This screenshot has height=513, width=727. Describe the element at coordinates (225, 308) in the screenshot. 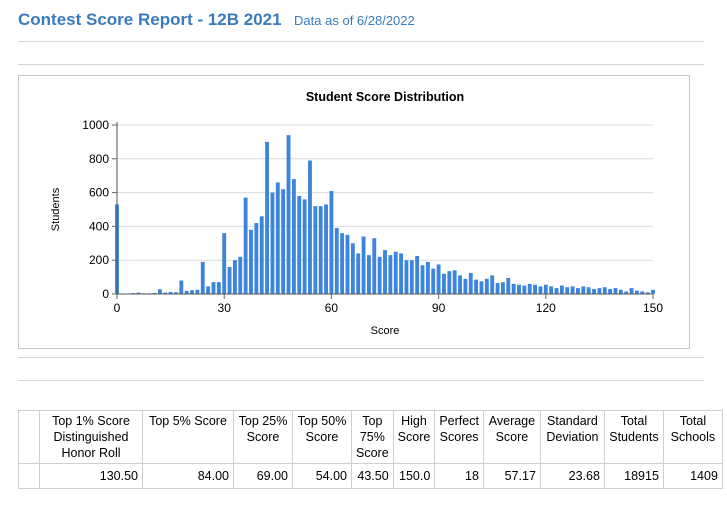

I see `x-tick-label: 30` at that location.